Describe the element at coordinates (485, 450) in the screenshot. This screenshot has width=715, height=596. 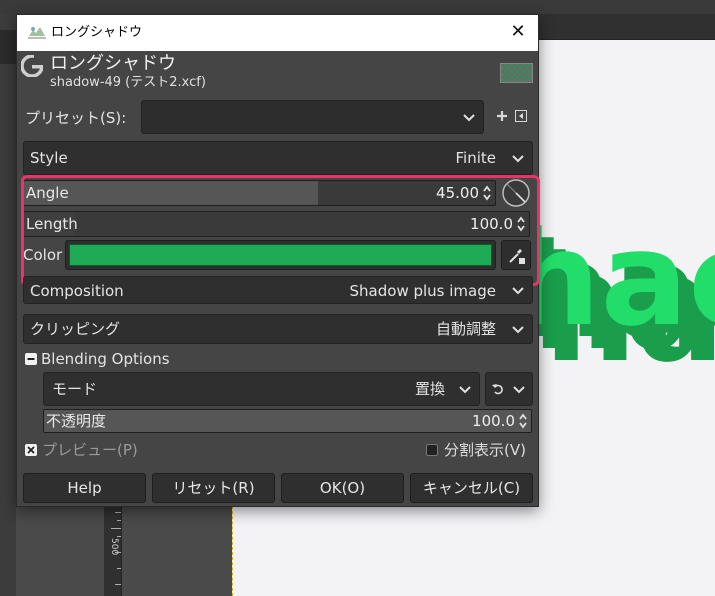
I see `split-view-label: 分割表示(V)` at that location.